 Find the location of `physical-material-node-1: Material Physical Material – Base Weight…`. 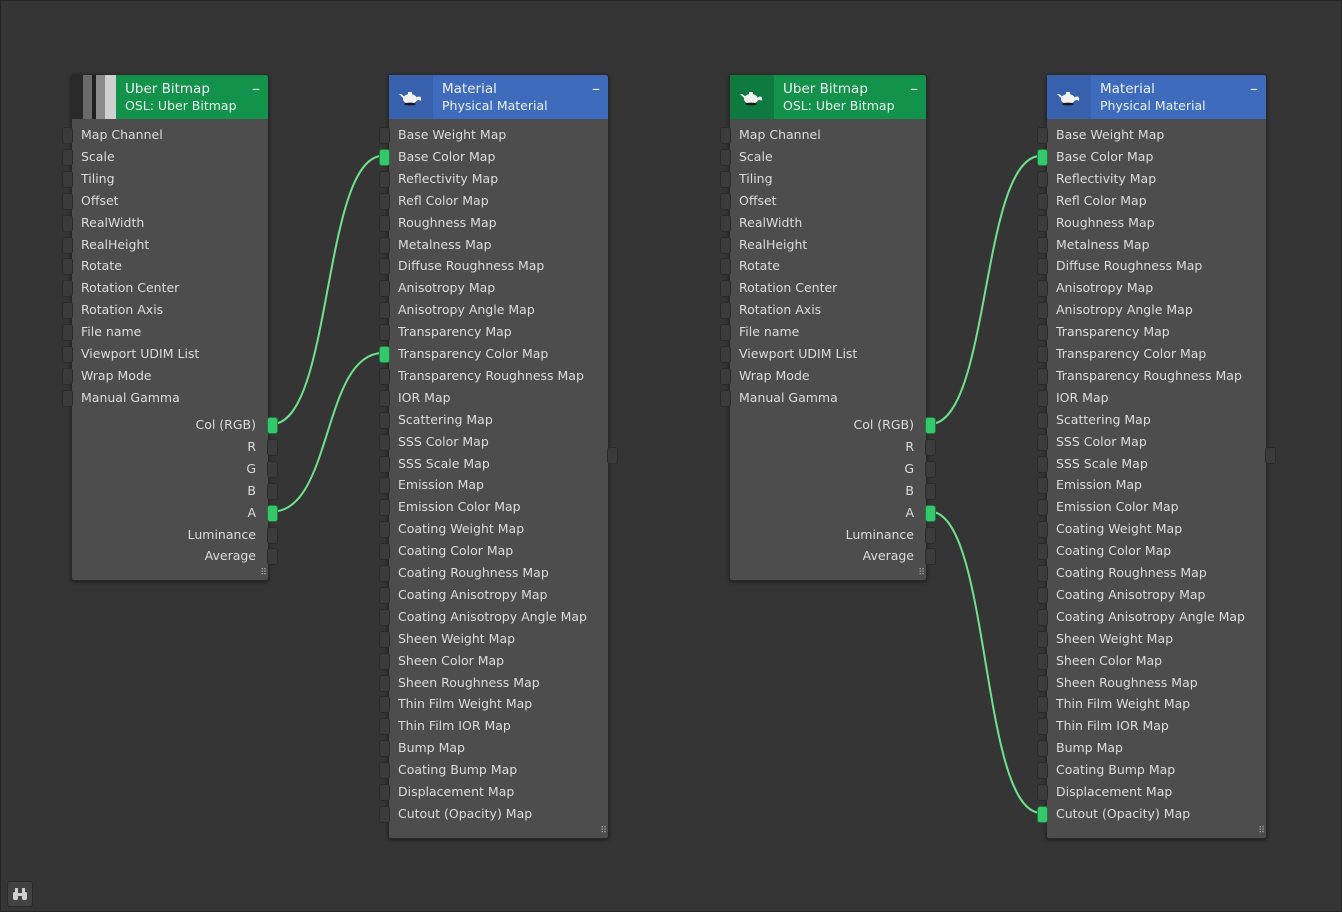

physical-material-node-1: Material Physical Material – Base Weight… is located at coordinates (498, 456).